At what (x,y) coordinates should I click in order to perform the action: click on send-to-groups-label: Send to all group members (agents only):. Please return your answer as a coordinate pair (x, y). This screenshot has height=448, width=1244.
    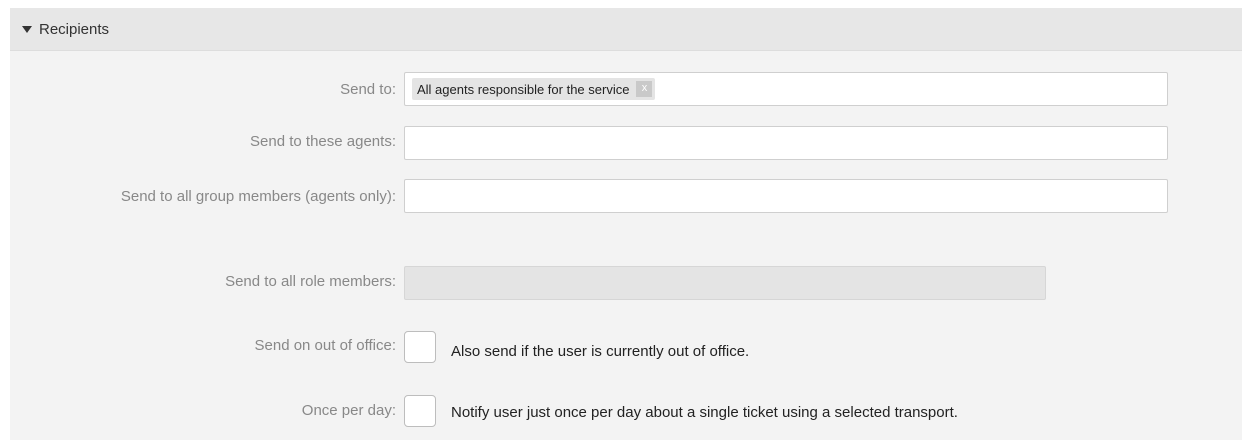
    Looking at the image, I should click on (258, 196).